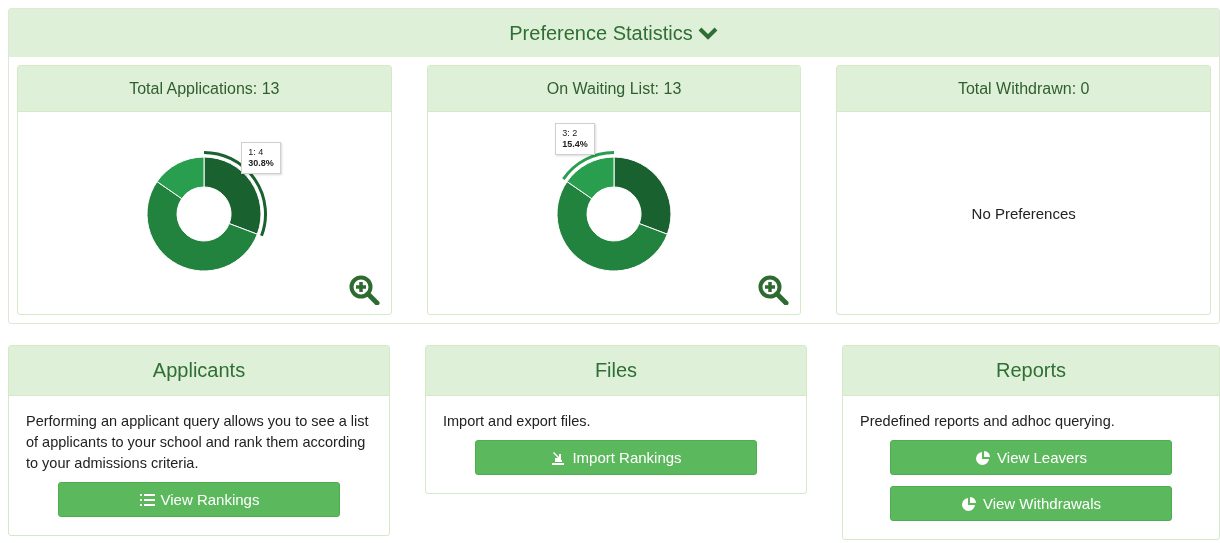  I want to click on list-icon, so click(146, 499).